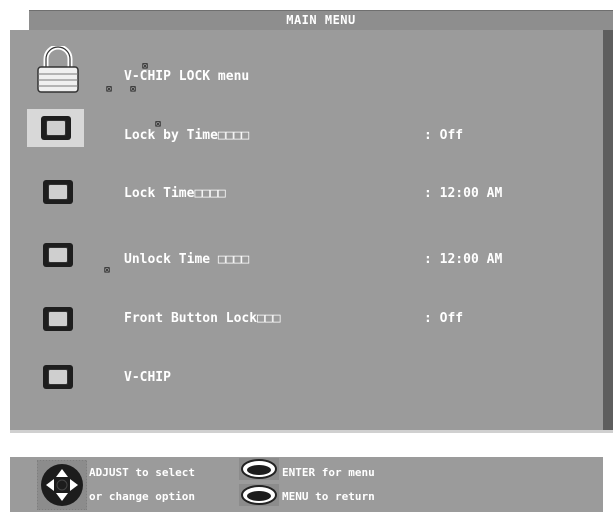 This screenshot has height=512, width=613. What do you see at coordinates (328, 496) in the screenshot?
I see `menu-hint: MENU to return` at bounding box center [328, 496].